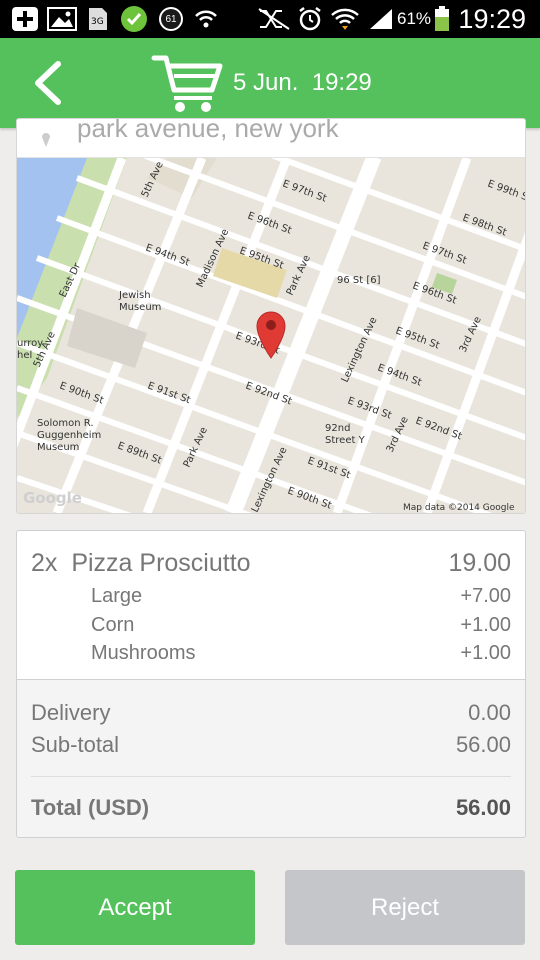  Describe the element at coordinates (345, 19) in the screenshot. I see `wifi-icon` at that location.